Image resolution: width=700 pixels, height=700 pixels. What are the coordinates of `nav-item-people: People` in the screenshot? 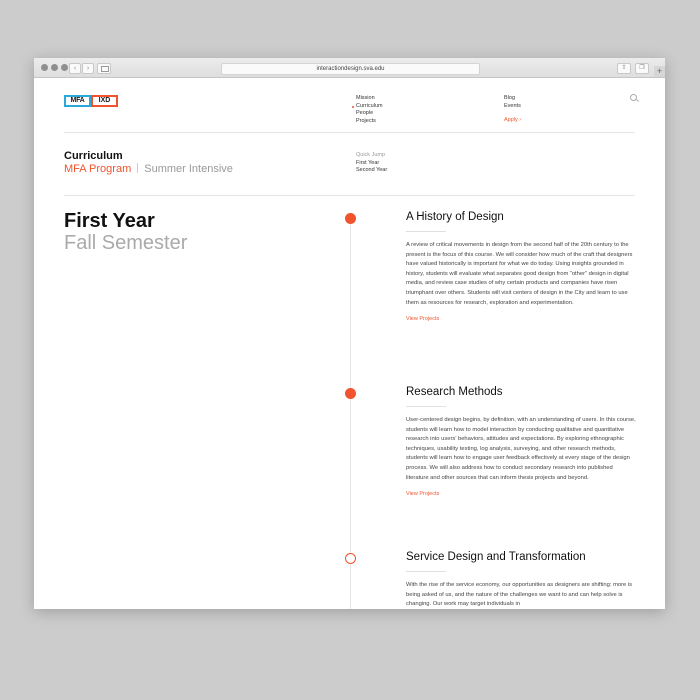 It's located at (369, 114).